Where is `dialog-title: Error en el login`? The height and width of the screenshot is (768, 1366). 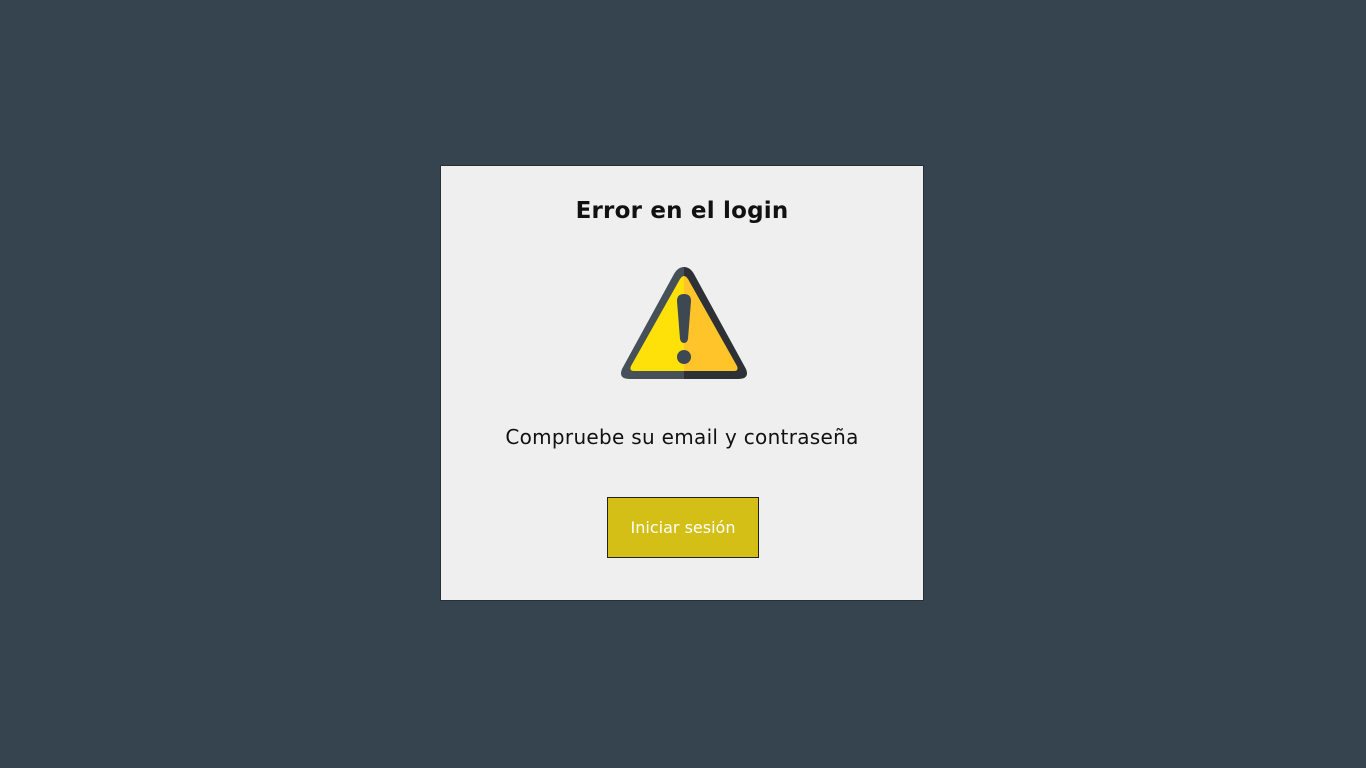
dialog-title: Error en el login is located at coordinates (682, 211).